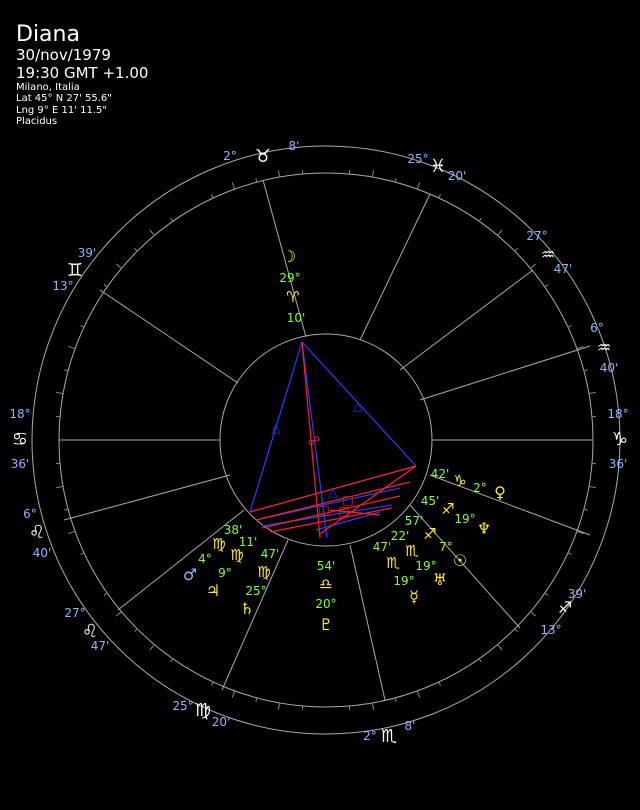 The image size is (640, 810). What do you see at coordinates (326, 624) in the screenshot?
I see `pluto-icon: ♇` at bounding box center [326, 624].